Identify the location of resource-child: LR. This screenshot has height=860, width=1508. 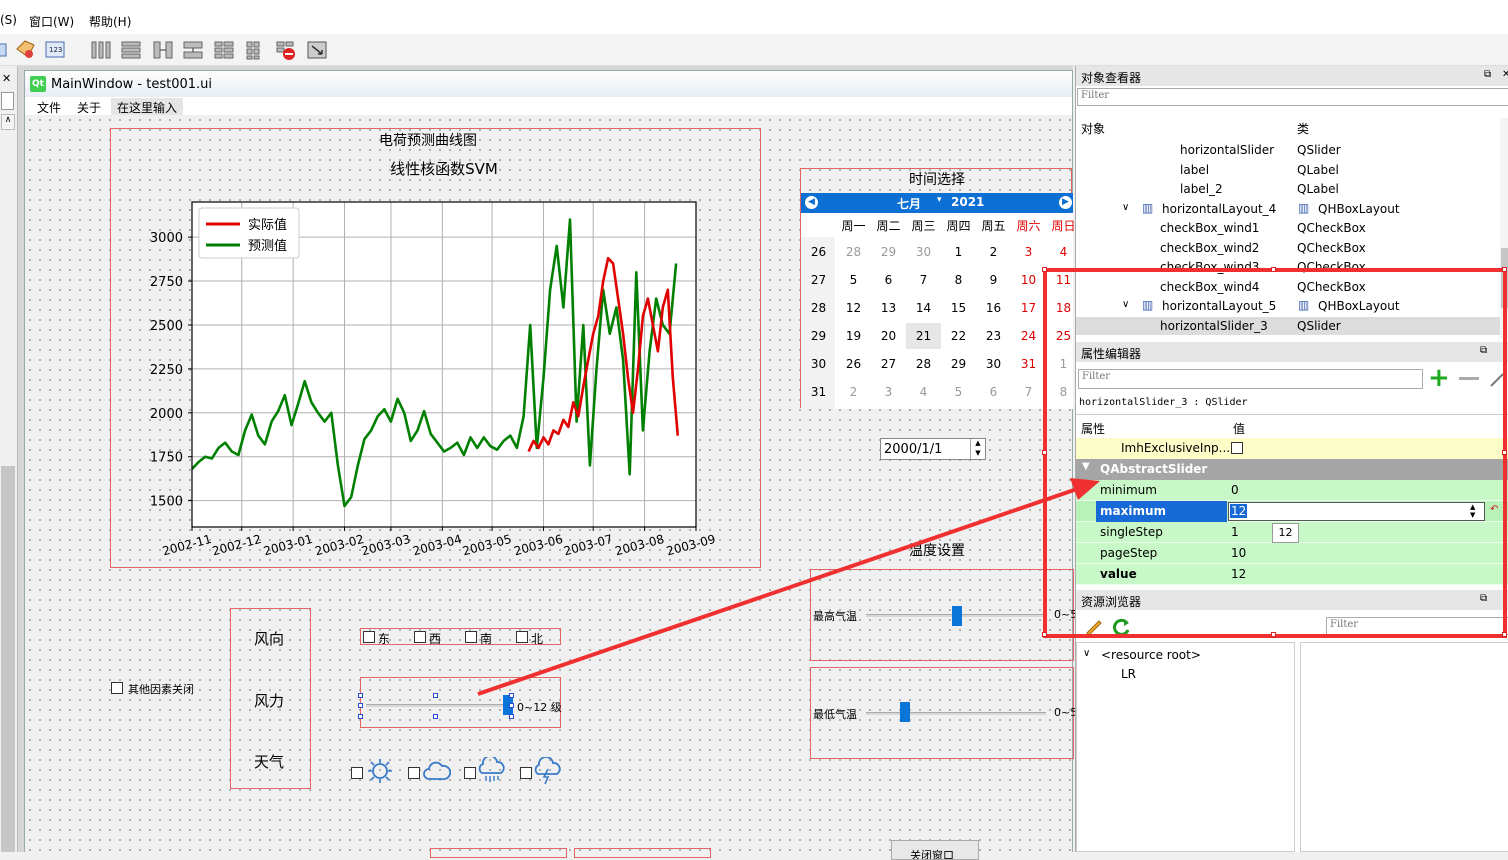
(1128, 674).